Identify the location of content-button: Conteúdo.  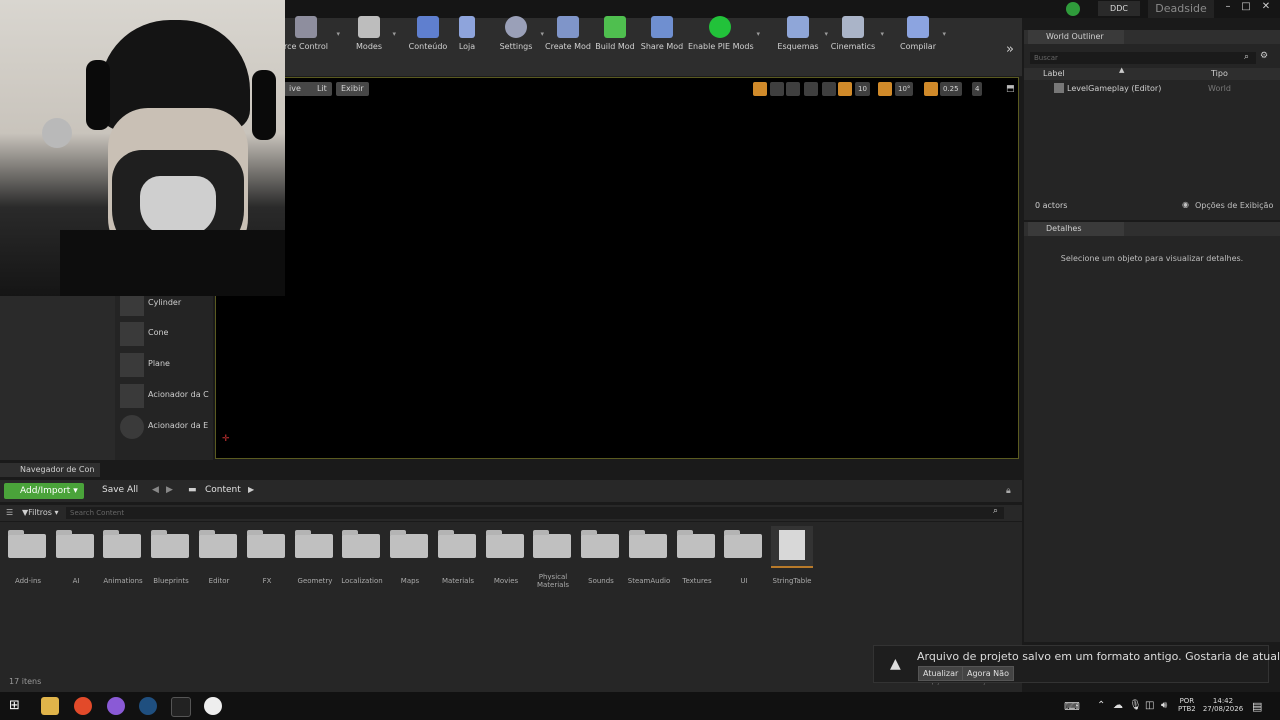
(428, 29).